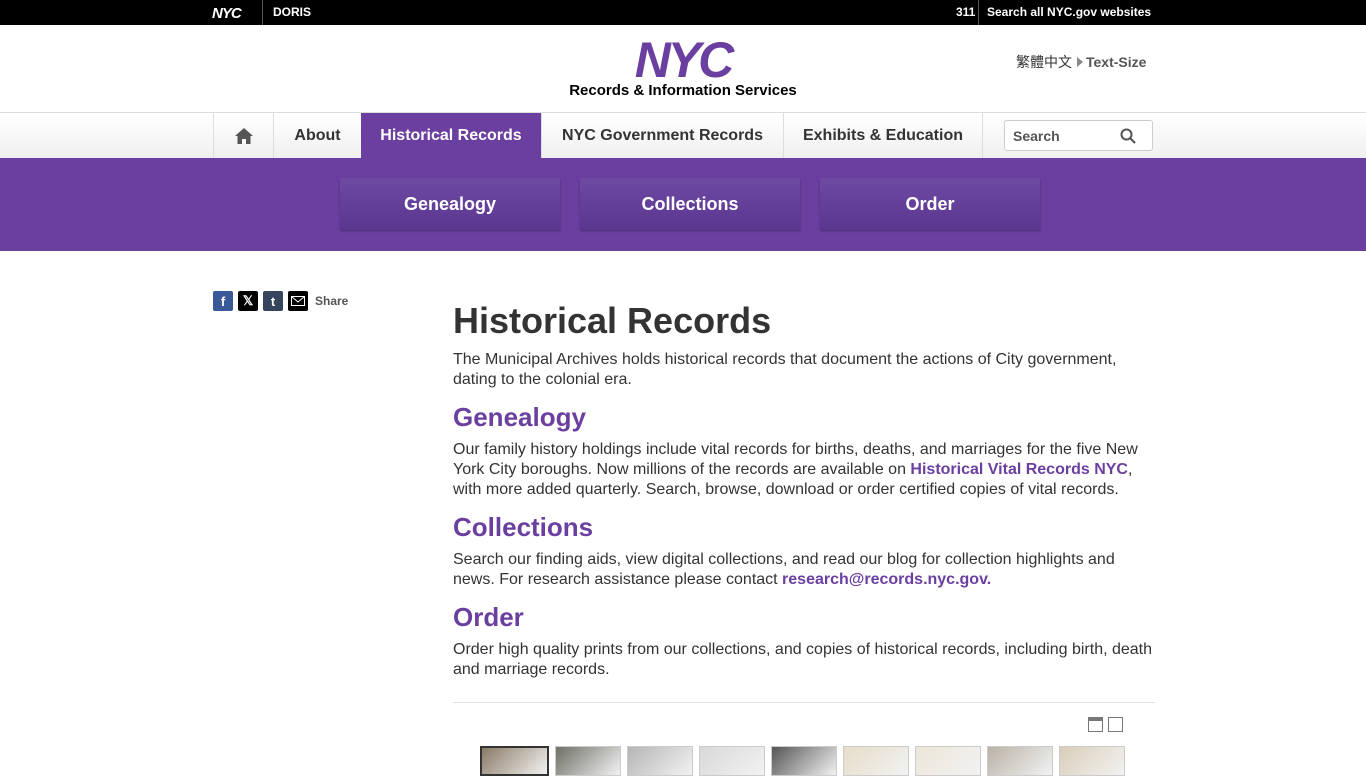 This screenshot has width=1366, height=776. I want to click on order-heading: Order, so click(804, 617).